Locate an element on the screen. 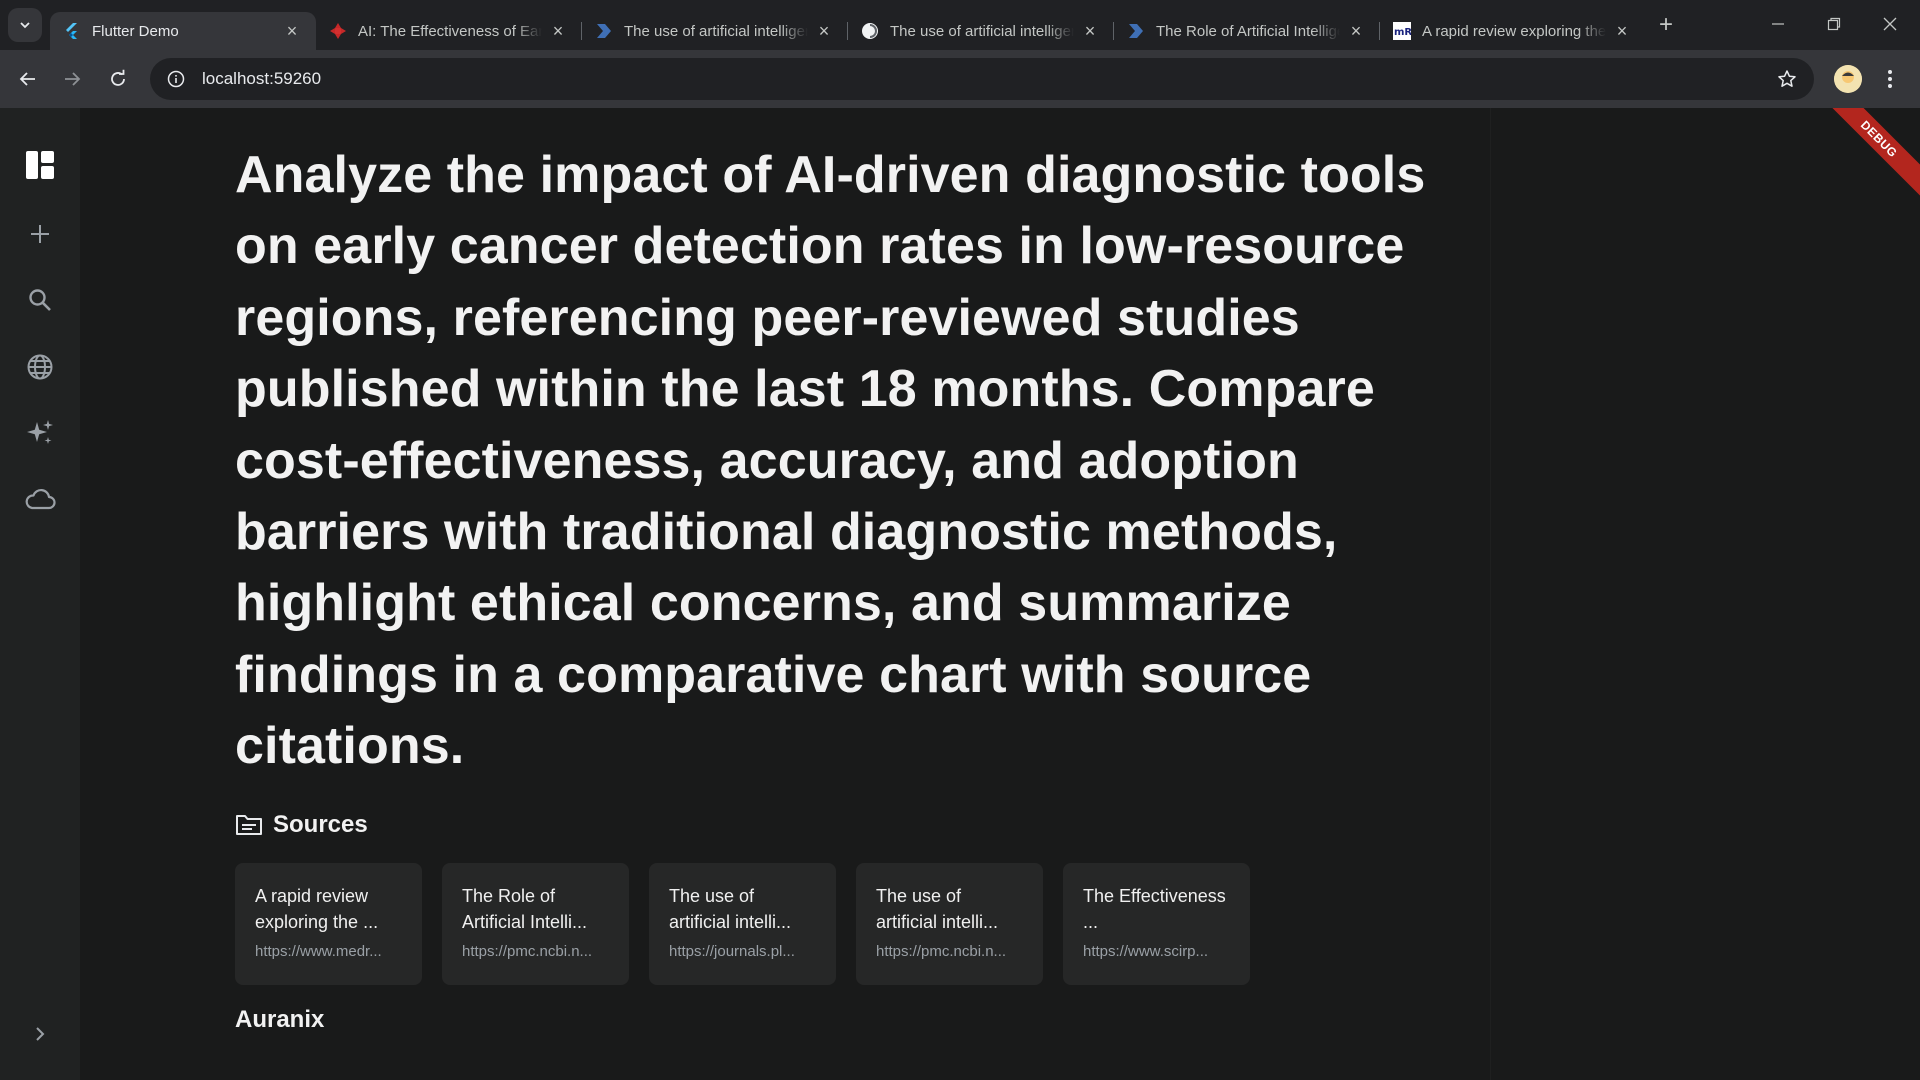 Image resolution: width=1920 pixels, height=1080 pixels. tab-title: The Role of Artificial Intelligence is located at coordinates (1248, 31).